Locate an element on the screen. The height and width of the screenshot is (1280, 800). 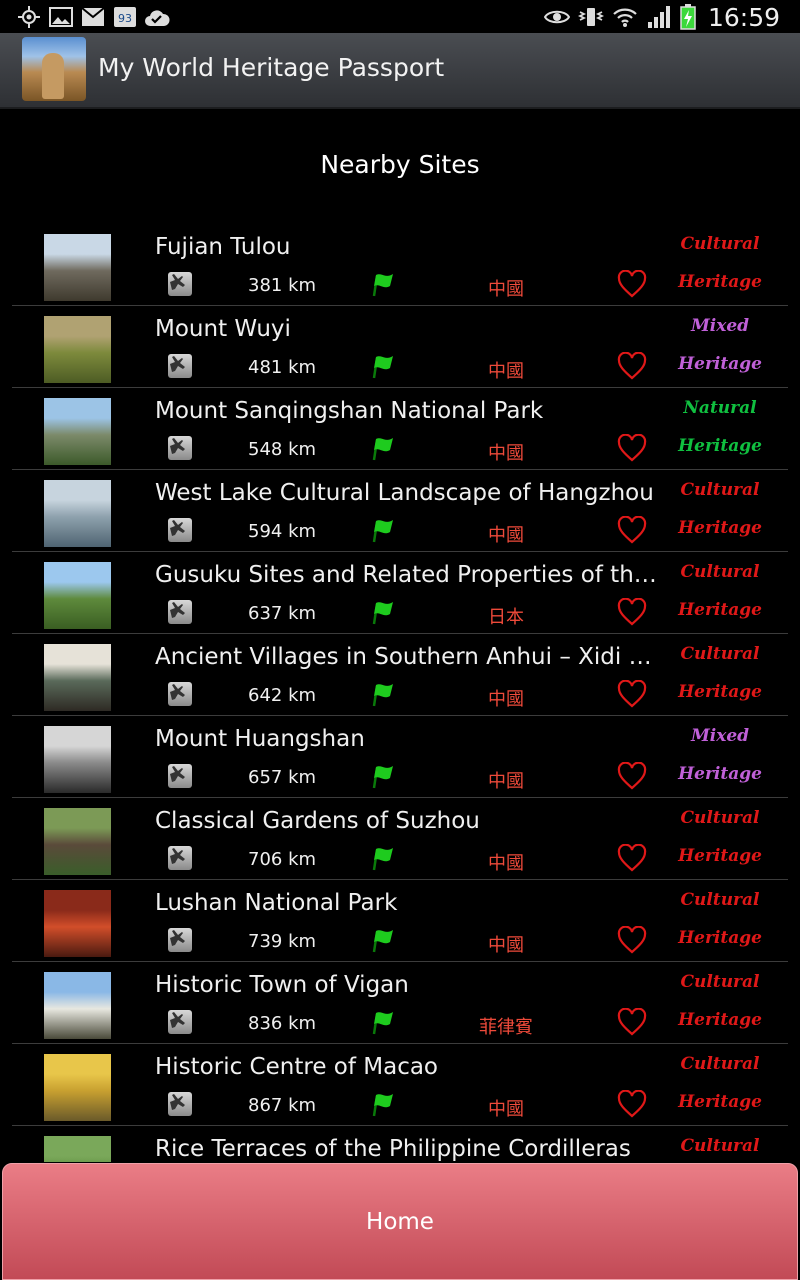
status-time: 16:59 is located at coordinates (743, 17).